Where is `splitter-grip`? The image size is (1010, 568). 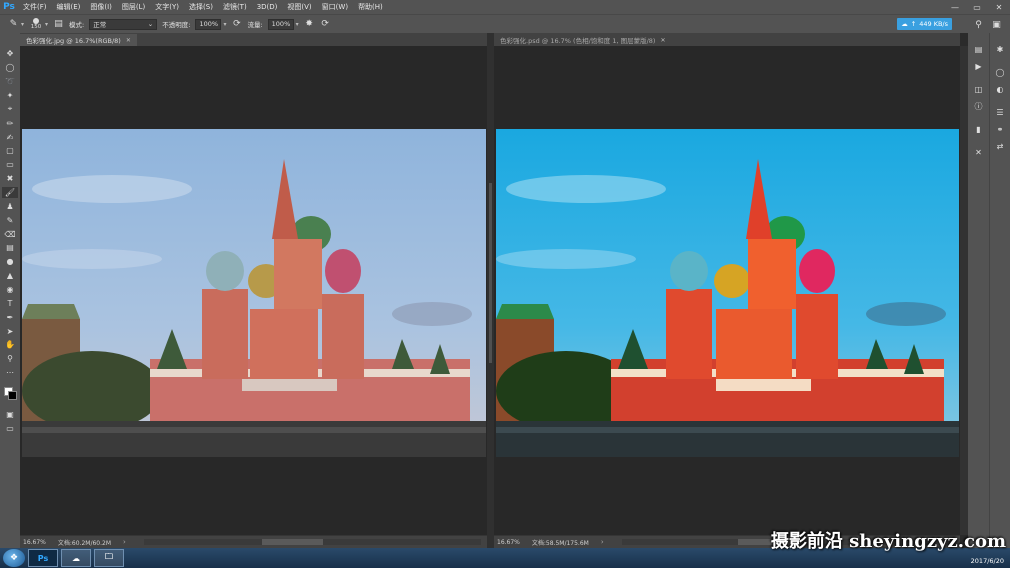
splitter-grip is located at coordinates (490, 273).